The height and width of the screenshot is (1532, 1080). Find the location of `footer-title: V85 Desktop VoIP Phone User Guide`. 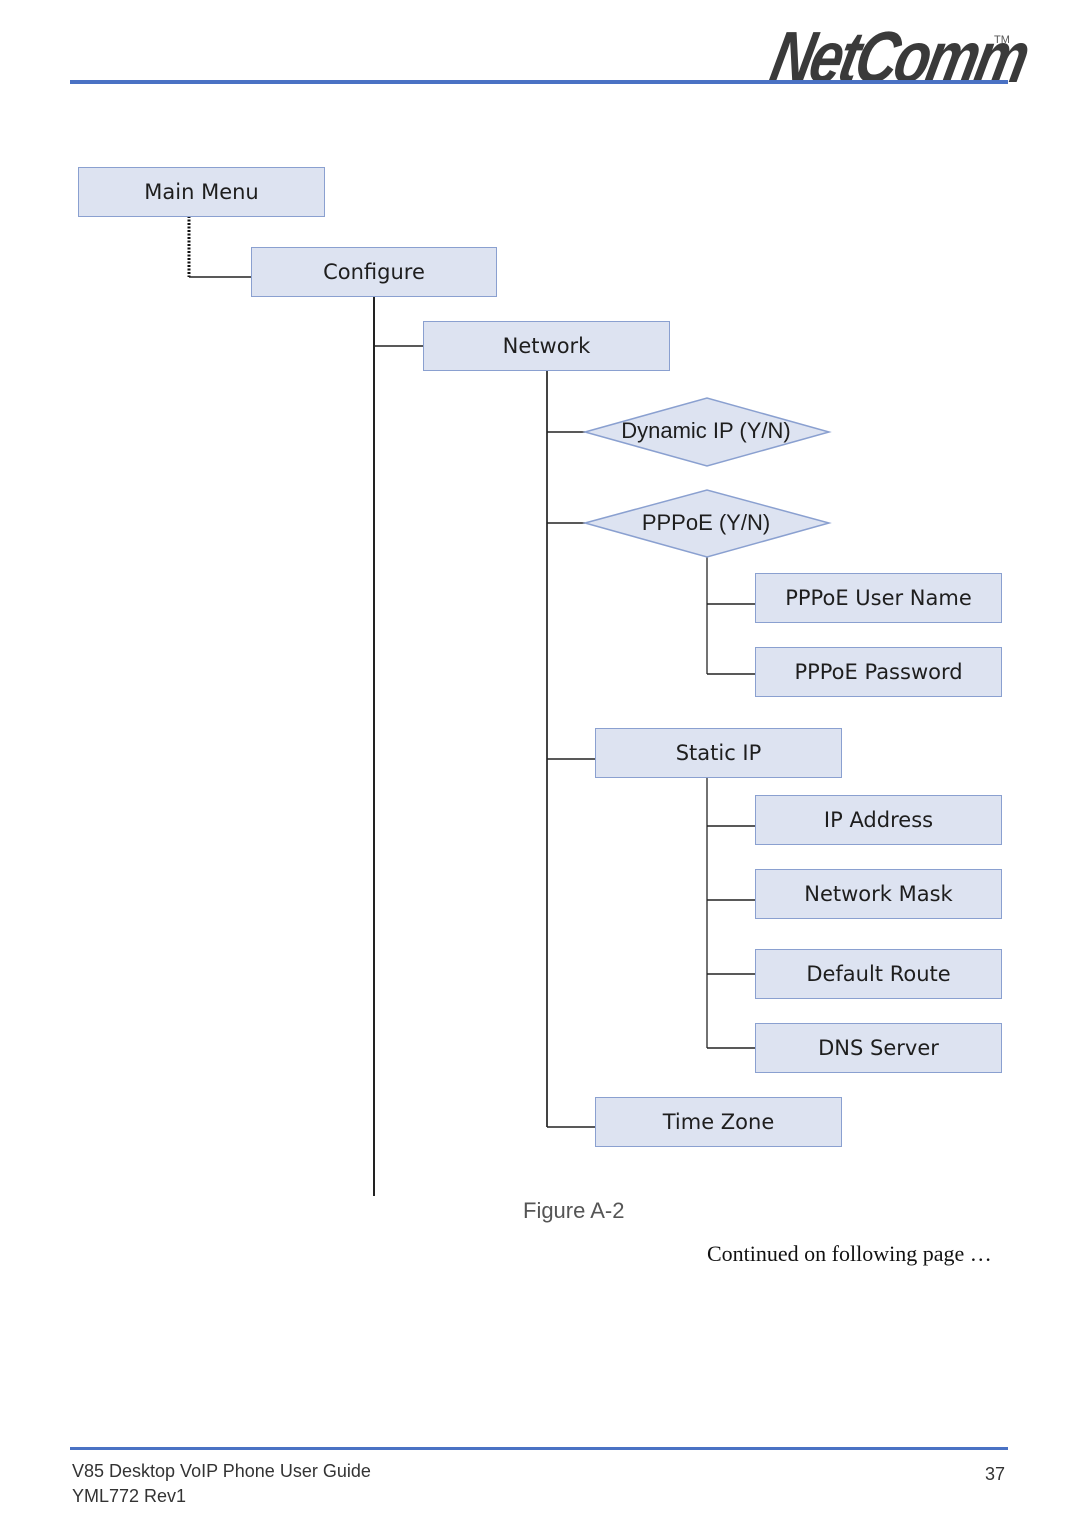

footer-title: V85 Desktop VoIP Phone User Guide is located at coordinates (221, 1471).